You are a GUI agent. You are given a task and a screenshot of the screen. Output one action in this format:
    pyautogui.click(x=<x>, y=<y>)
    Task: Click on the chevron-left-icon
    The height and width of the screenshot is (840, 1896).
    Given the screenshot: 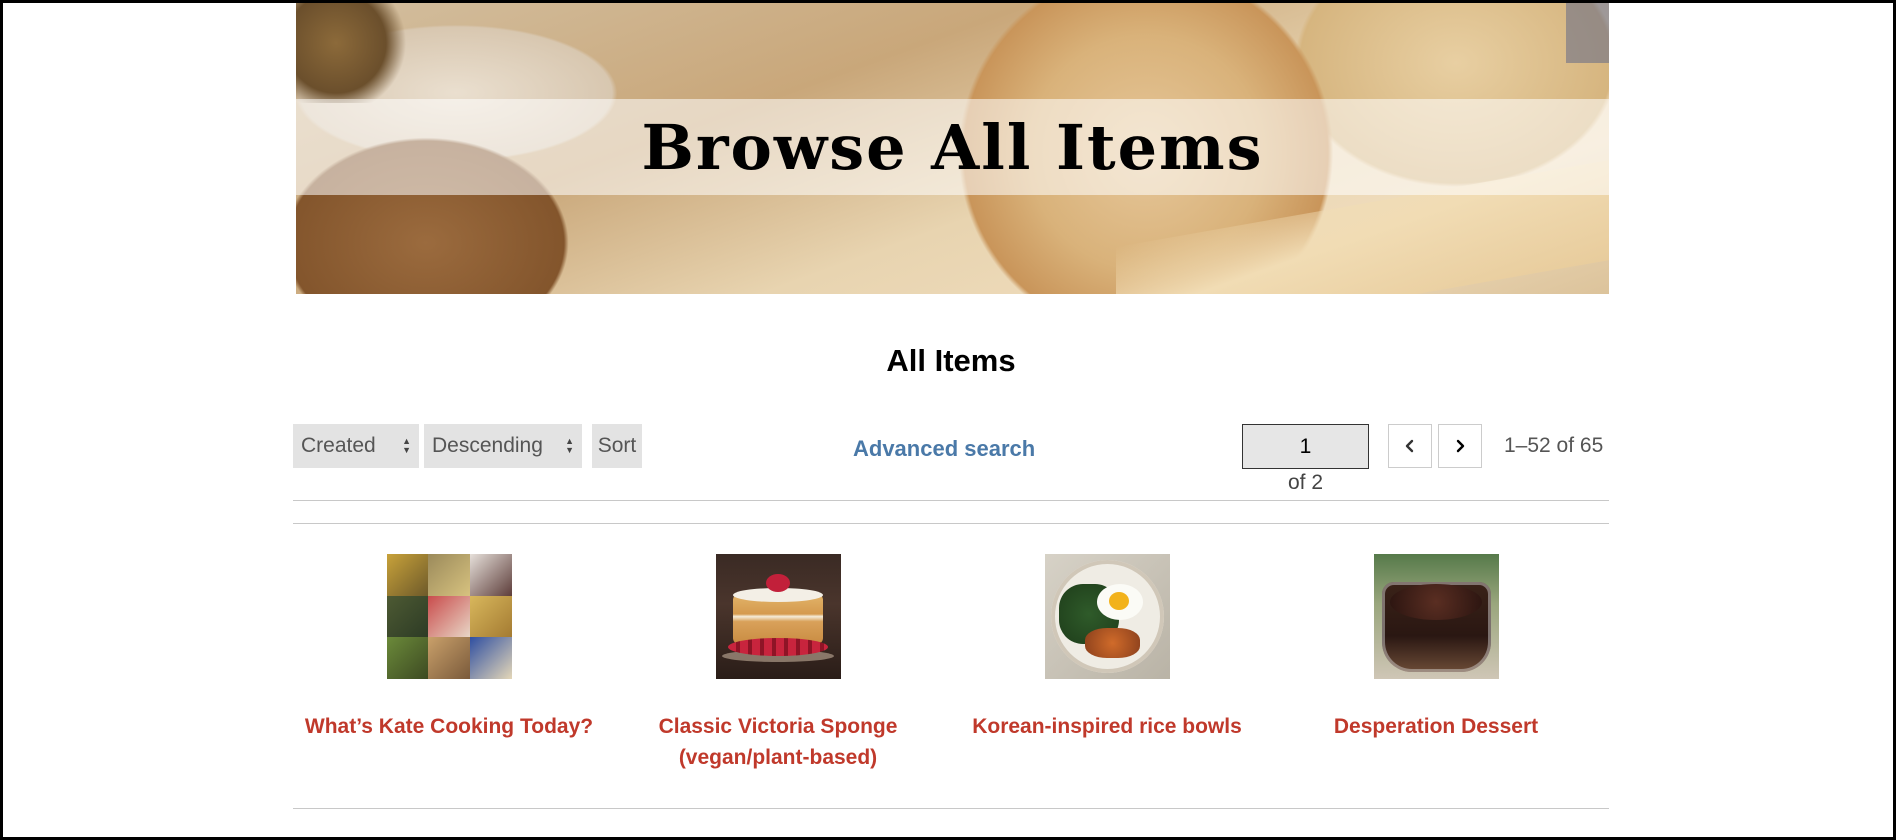 What is the action you would take?
    pyautogui.click(x=1409, y=446)
    